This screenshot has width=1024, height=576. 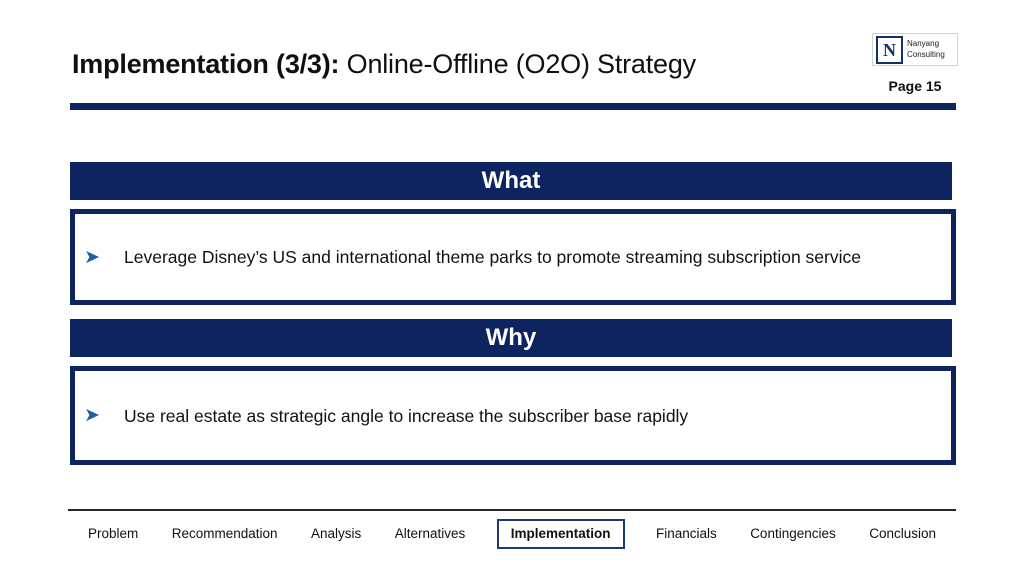 What do you see at coordinates (512, 510) in the screenshot?
I see `footer-divider` at bounding box center [512, 510].